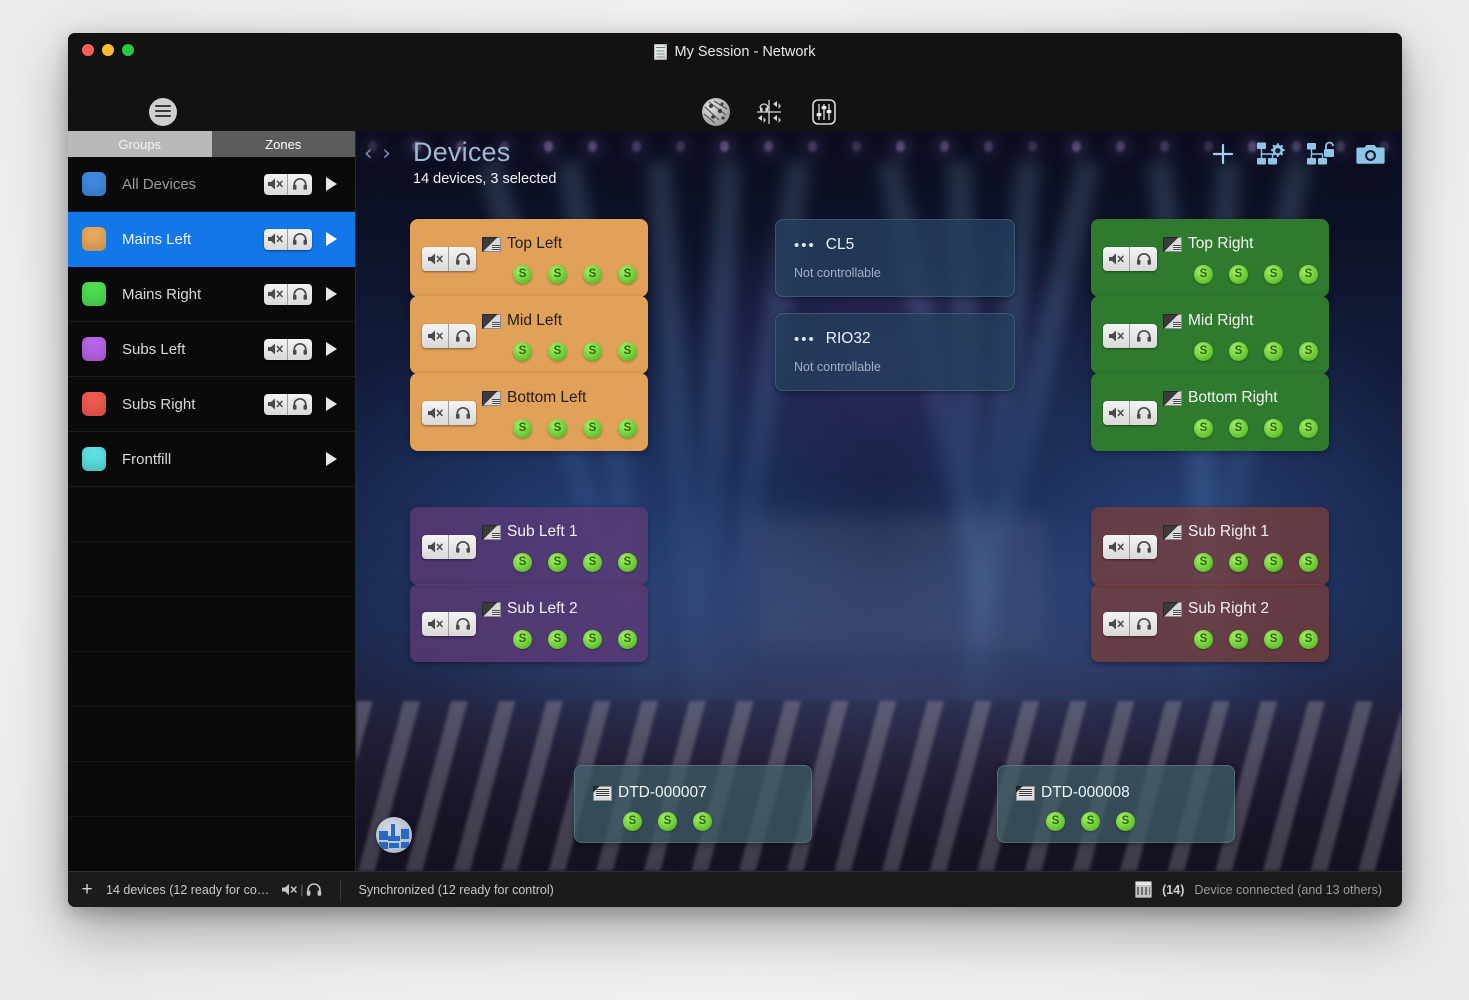 The width and height of the screenshot is (1469, 1000). Describe the element at coordinates (1271, 156) in the screenshot. I see `network-gear-icon` at that location.